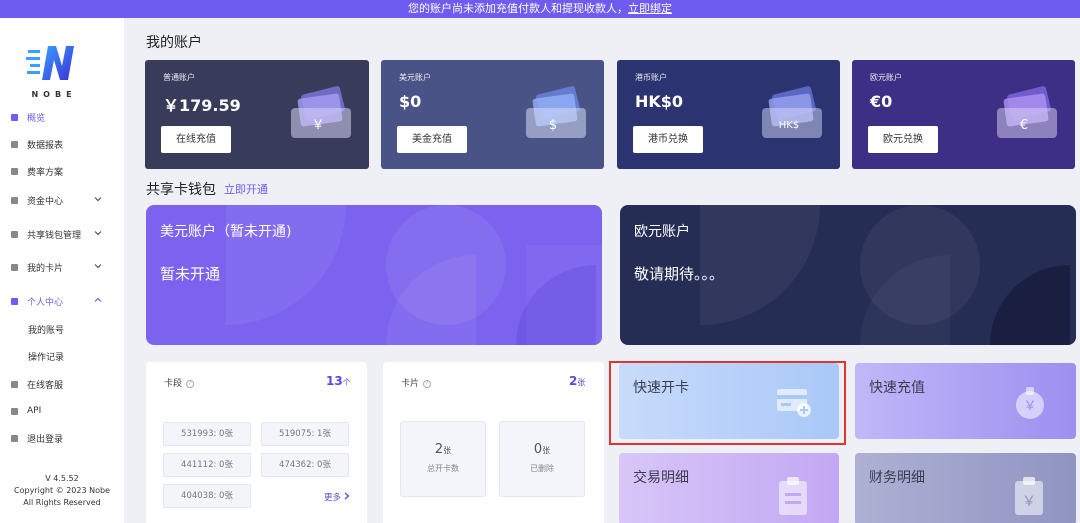  Describe the element at coordinates (963, 114) in the screenshot. I see `account-card-eur: 欧元账户 €0 欧元兑换 €` at that location.